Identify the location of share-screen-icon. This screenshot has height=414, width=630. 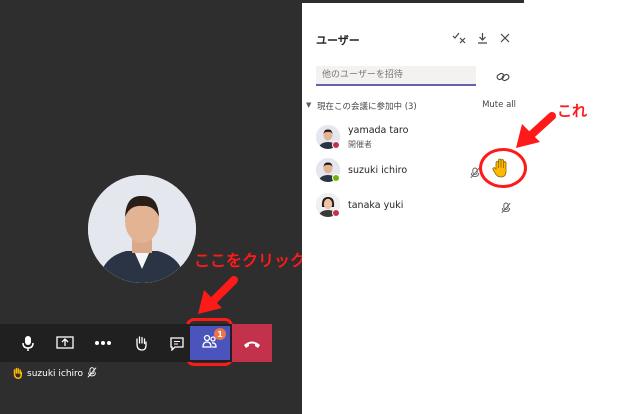
(65, 343).